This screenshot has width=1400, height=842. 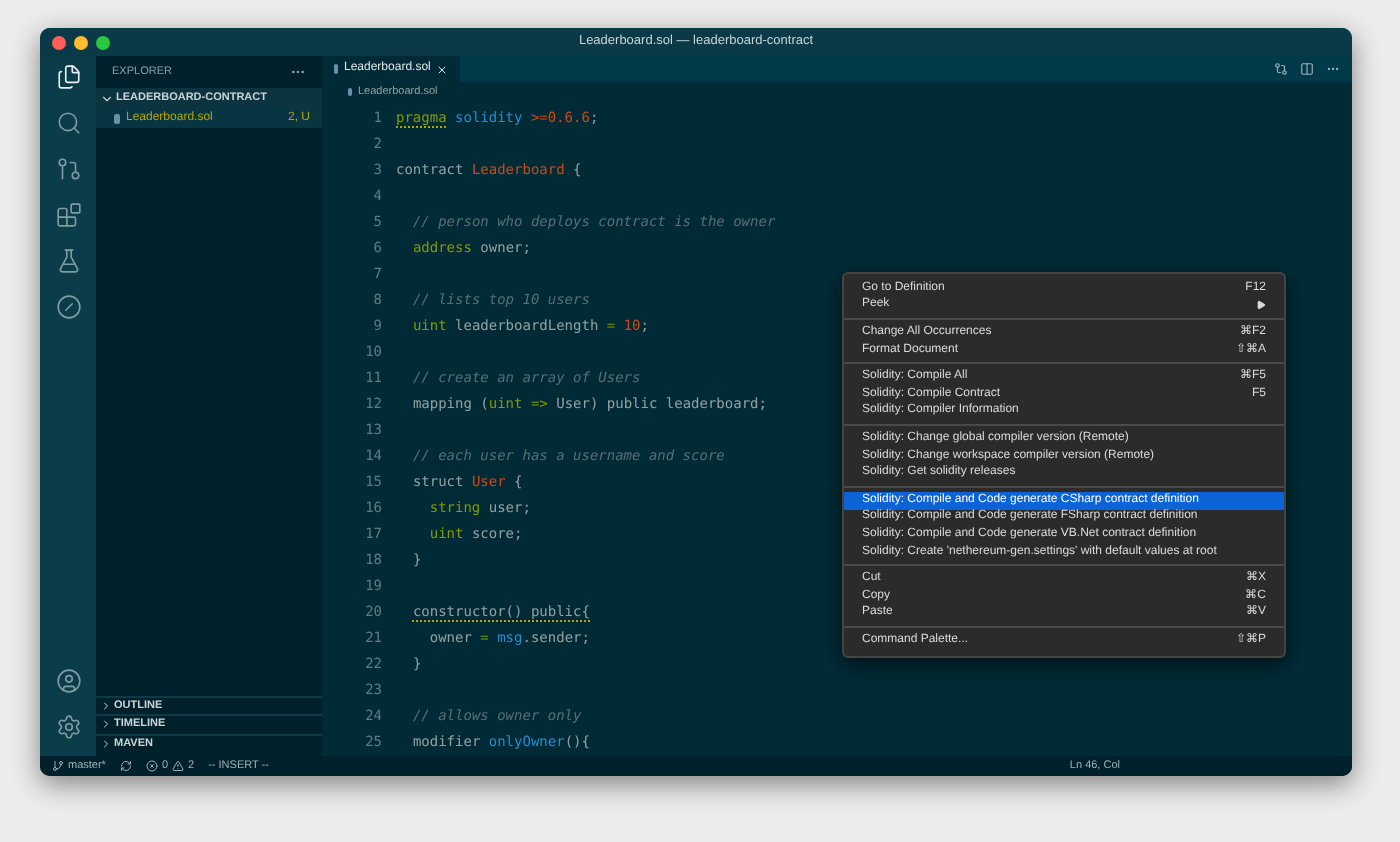 What do you see at coordinates (68, 169) in the screenshot?
I see `source-control-icon` at bounding box center [68, 169].